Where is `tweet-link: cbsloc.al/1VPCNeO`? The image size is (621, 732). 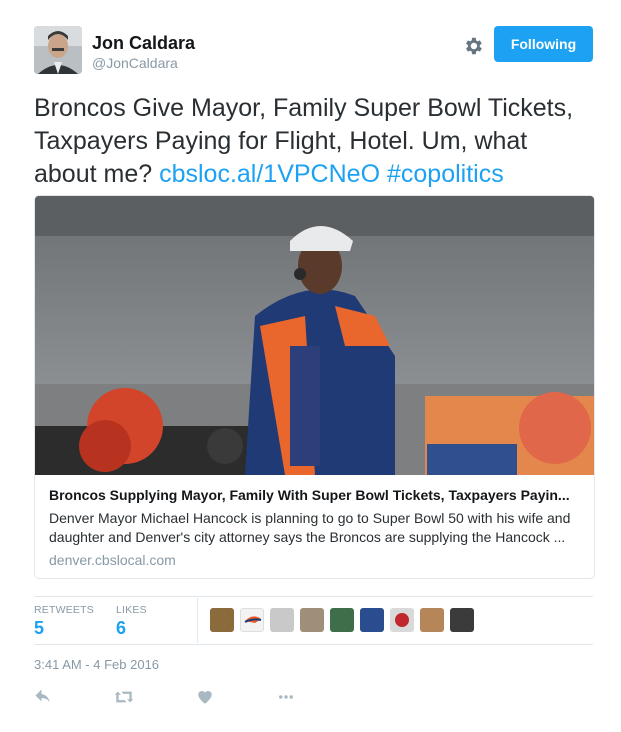 tweet-link: cbsloc.al/1VPCNeO is located at coordinates (269, 174).